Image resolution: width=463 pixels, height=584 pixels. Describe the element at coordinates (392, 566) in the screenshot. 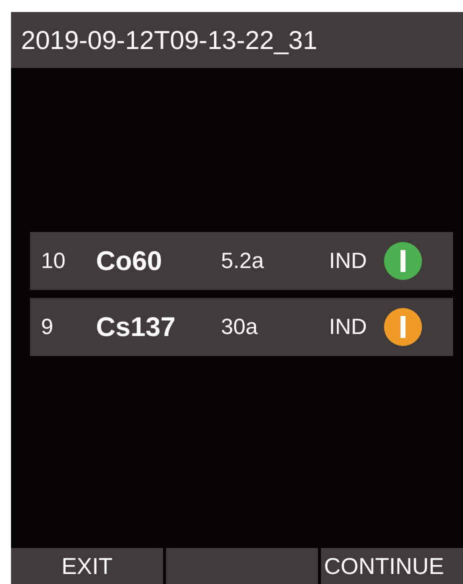

I see `softkey: CONTINUE` at that location.